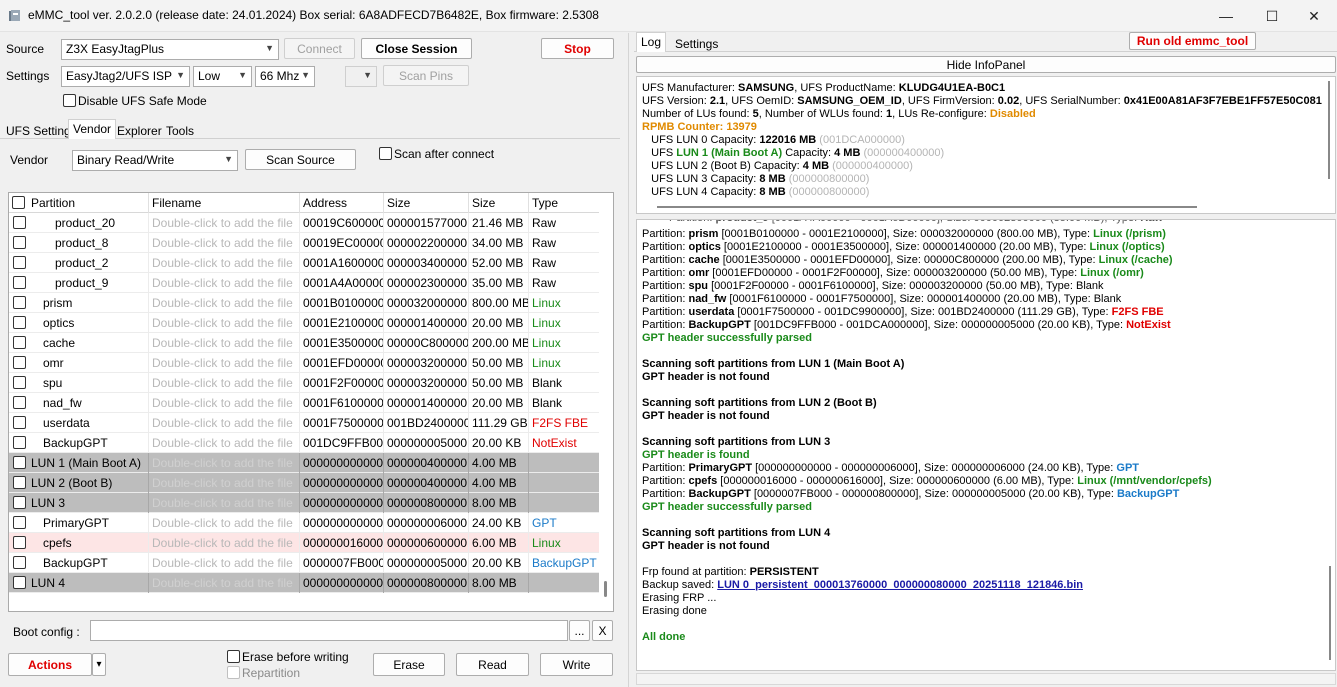 The width and height of the screenshot is (1337, 687). I want to click on header-size: Size, so click(499, 203).